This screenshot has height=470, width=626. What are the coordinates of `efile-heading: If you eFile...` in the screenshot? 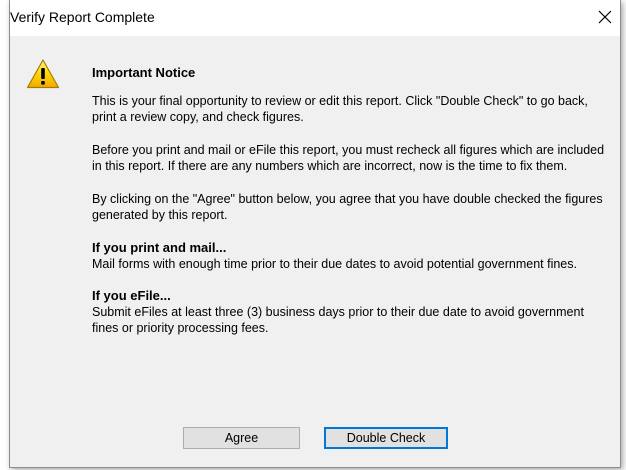 It's located at (131, 295).